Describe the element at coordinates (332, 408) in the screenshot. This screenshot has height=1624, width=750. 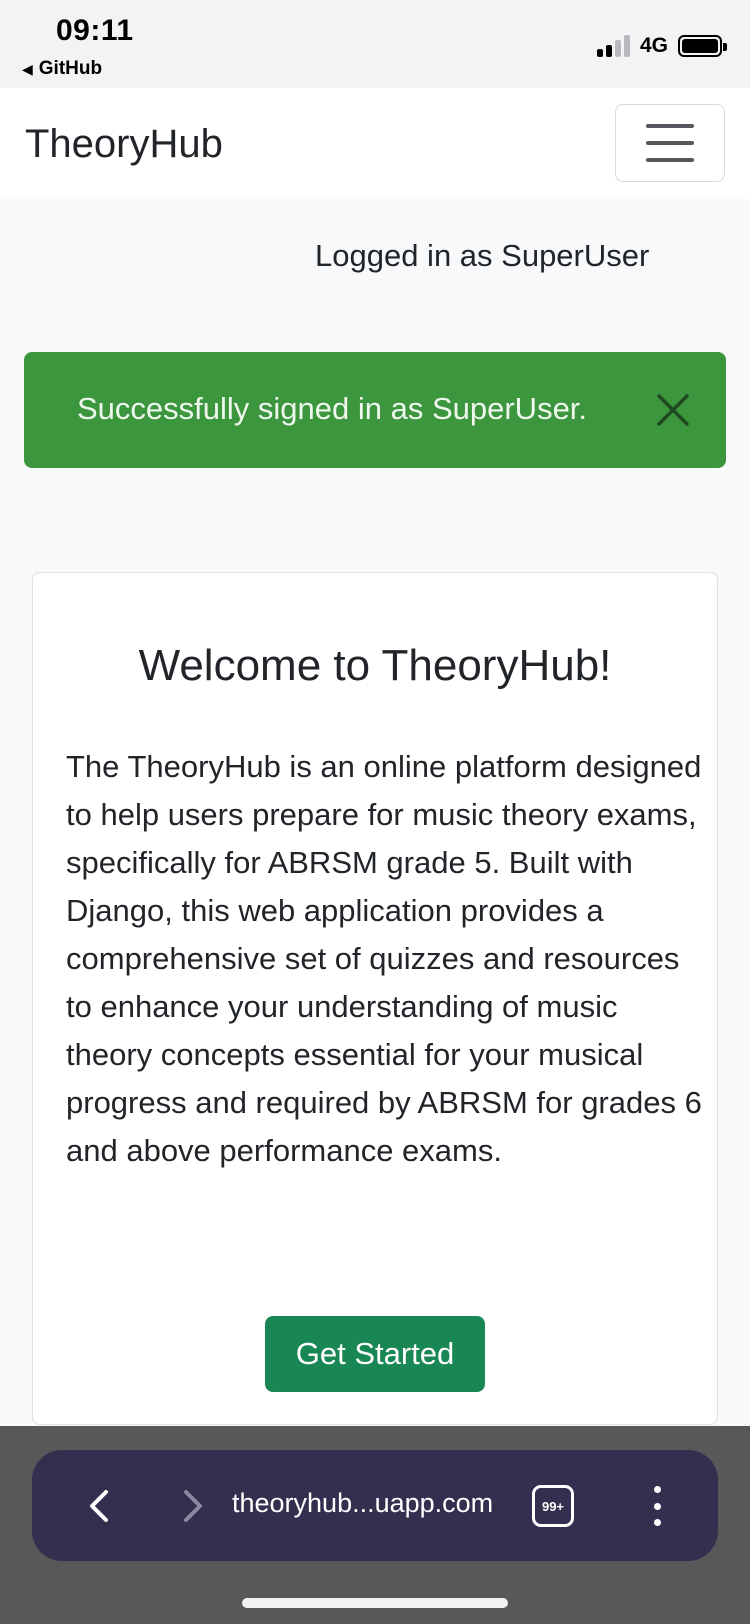
I see `alert-message: Successfully signed in as SuperUser.` at that location.